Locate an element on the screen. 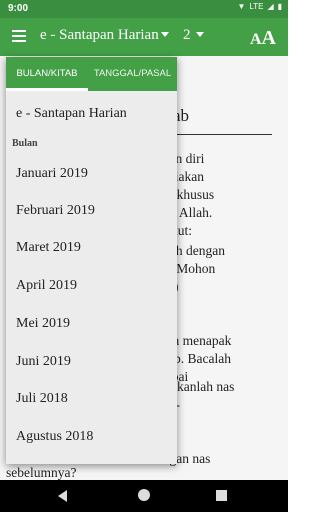 The height and width of the screenshot is (512, 320). network-label: LTE is located at coordinates (256, 6).